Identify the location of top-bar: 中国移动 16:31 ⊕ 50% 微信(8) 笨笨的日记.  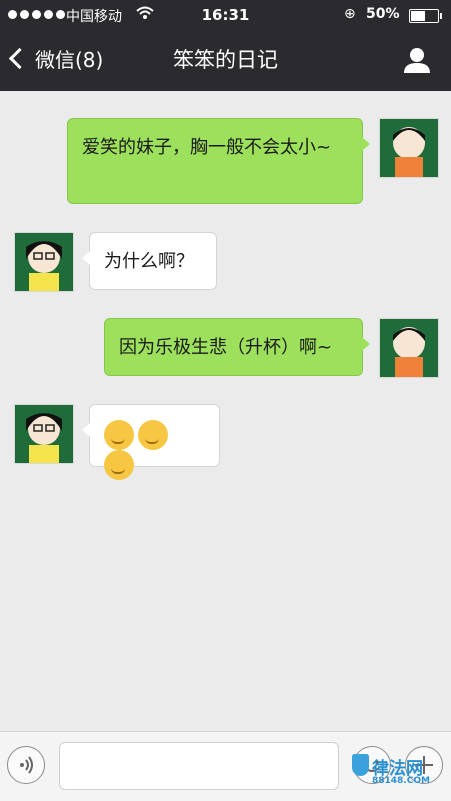
(225, 45).